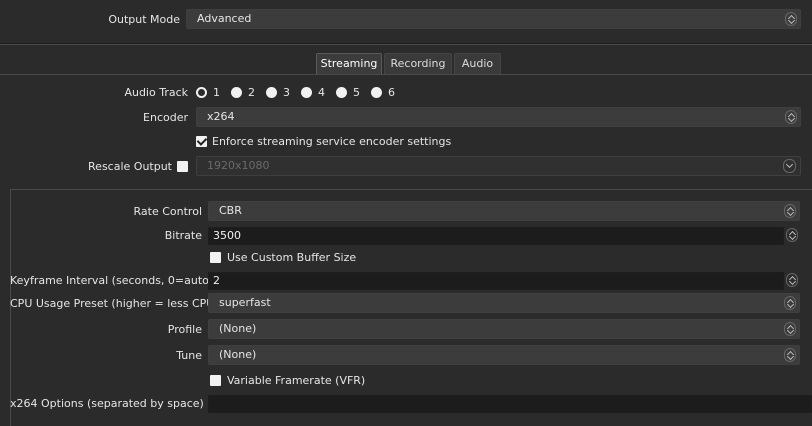 The height and width of the screenshot is (426, 812). I want to click on audio-track-radio-5-label: 5, so click(356, 92).